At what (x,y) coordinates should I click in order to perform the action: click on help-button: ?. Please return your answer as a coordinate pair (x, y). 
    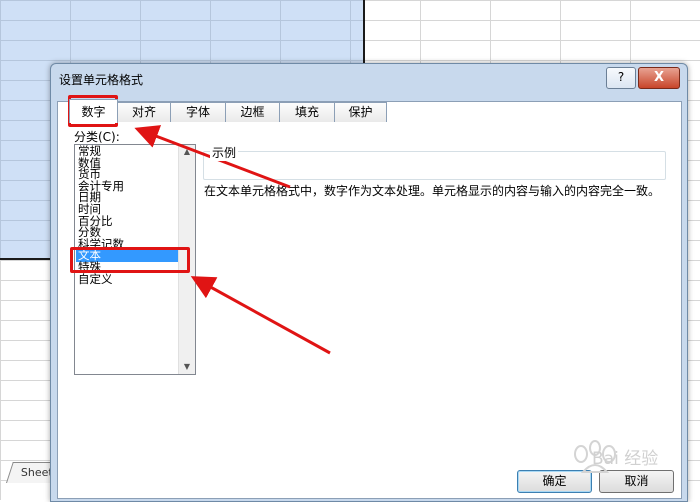
    Looking at the image, I should click on (621, 78).